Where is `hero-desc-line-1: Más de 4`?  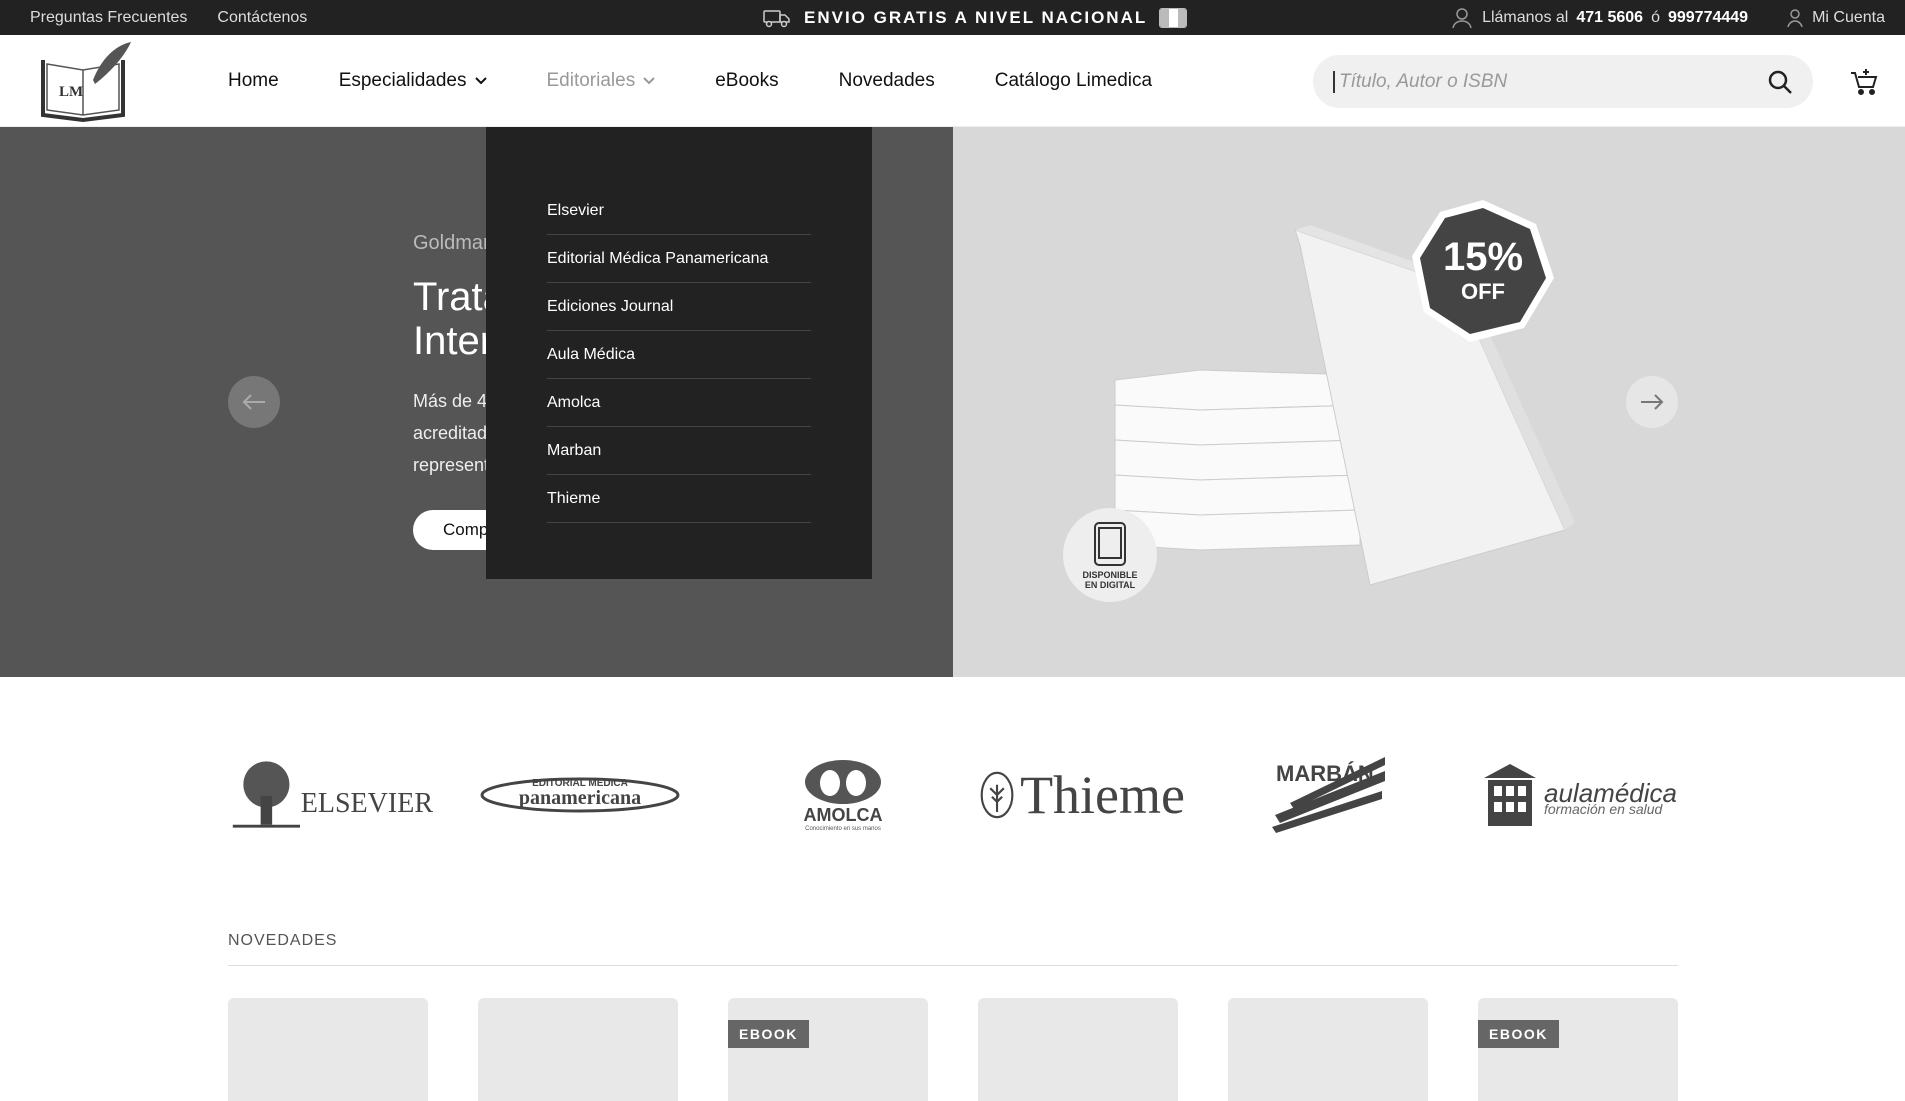 hero-desc-line-1: Más de 4 is located at coordinates (450, 401).